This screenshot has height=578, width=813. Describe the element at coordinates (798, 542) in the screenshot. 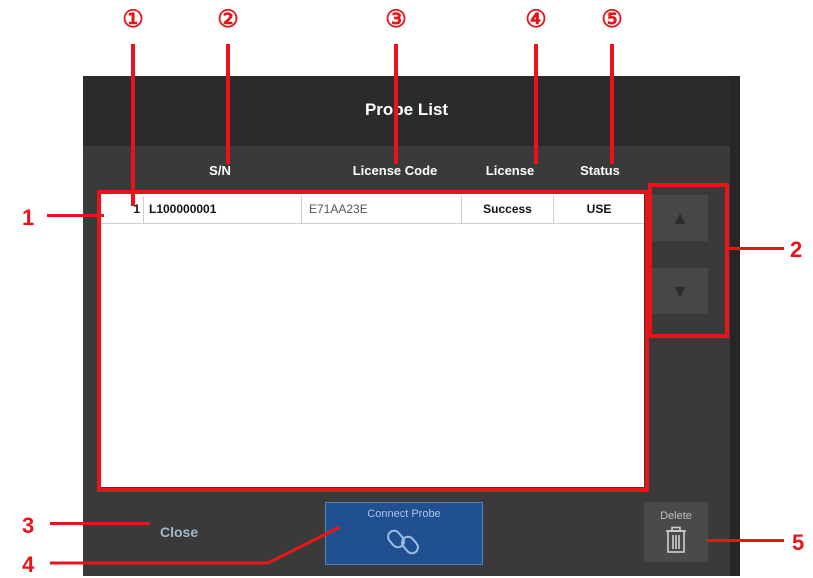

I see `annotation-number-5: 5` at that location.